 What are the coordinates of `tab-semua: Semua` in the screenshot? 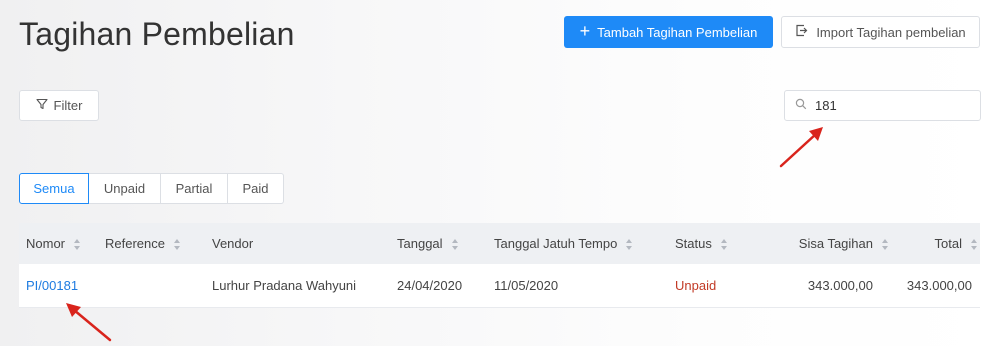 It's located at (54, 188).